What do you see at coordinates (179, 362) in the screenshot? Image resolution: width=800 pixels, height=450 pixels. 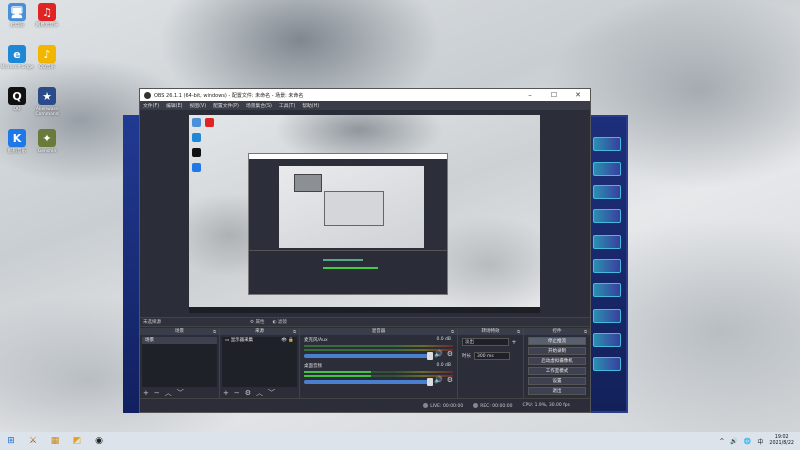 I see `scenes-list: 场景` at bounding box center [179, 362].